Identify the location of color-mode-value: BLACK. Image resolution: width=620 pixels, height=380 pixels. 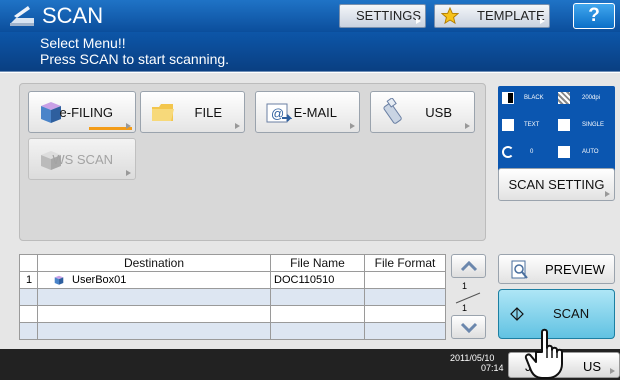
(534, 98).